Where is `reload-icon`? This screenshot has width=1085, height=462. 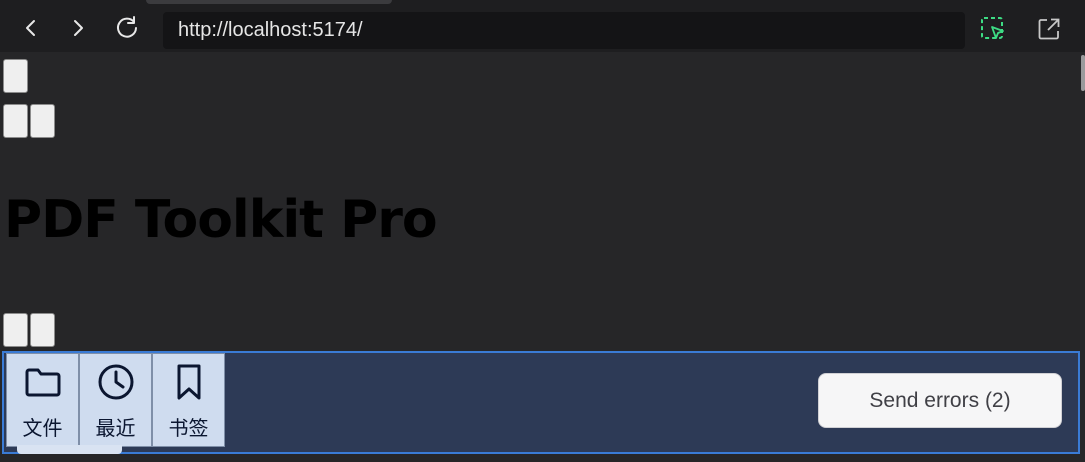 reload-icon is located at coordinates (127, 27).